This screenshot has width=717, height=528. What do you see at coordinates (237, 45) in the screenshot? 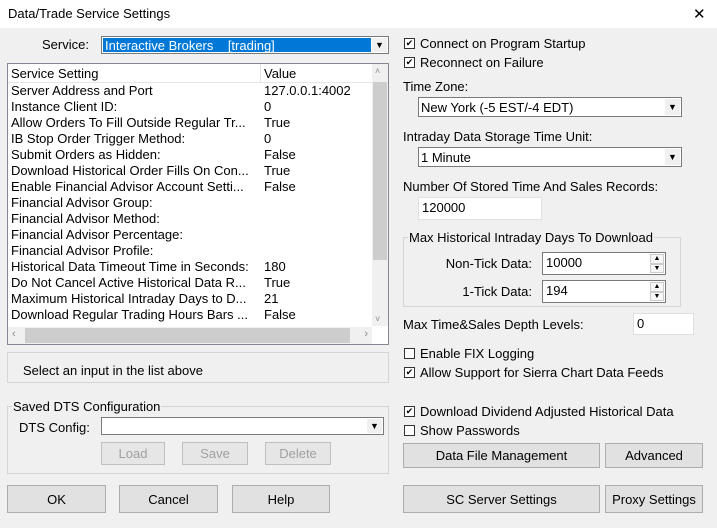
I see `service-value: Interactive Brokers [trading]` at bounding box center [237, 45].